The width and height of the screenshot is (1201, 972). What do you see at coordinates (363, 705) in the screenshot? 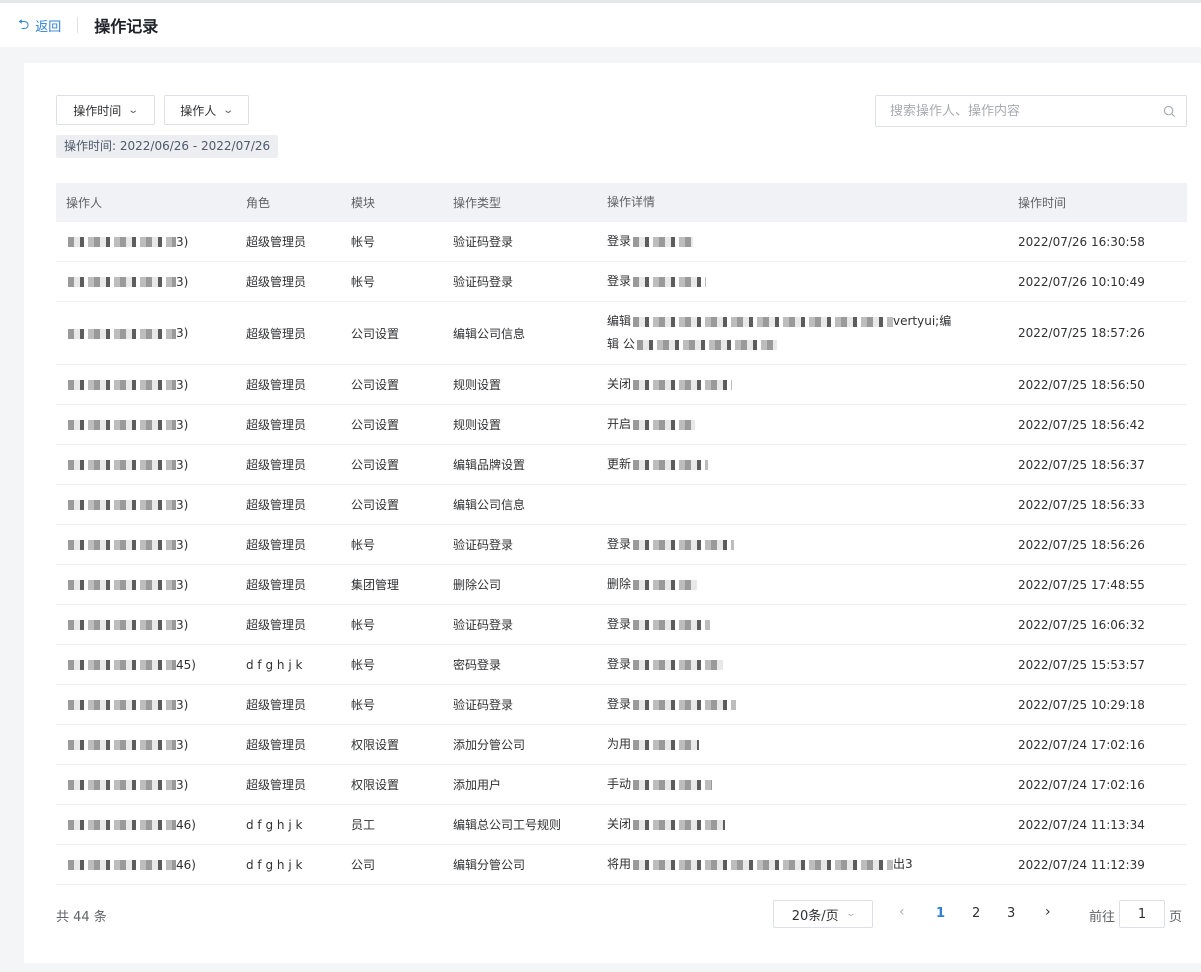
I see `module-cell: 帐号` at bounding box center [363, 705].